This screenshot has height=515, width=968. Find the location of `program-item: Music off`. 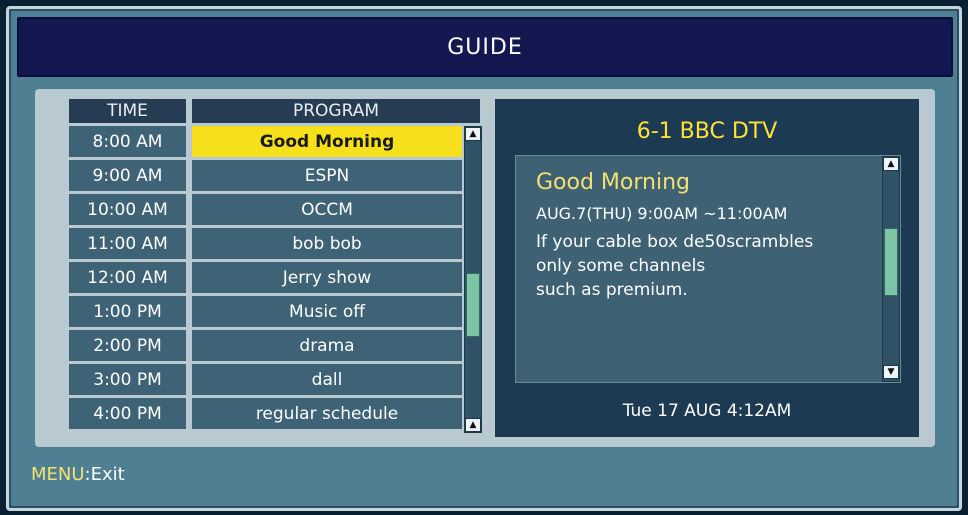

program-item: Music off is located at coordinates (327, 311).